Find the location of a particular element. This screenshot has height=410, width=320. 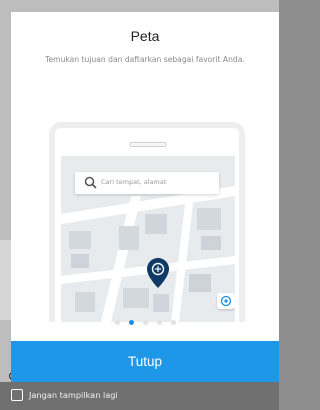

search-icon is located at coordinates (90, 182).